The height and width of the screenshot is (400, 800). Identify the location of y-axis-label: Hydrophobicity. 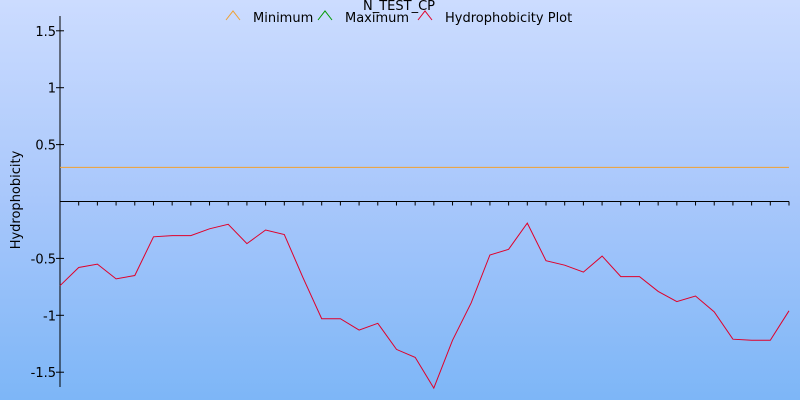
(16, 199).